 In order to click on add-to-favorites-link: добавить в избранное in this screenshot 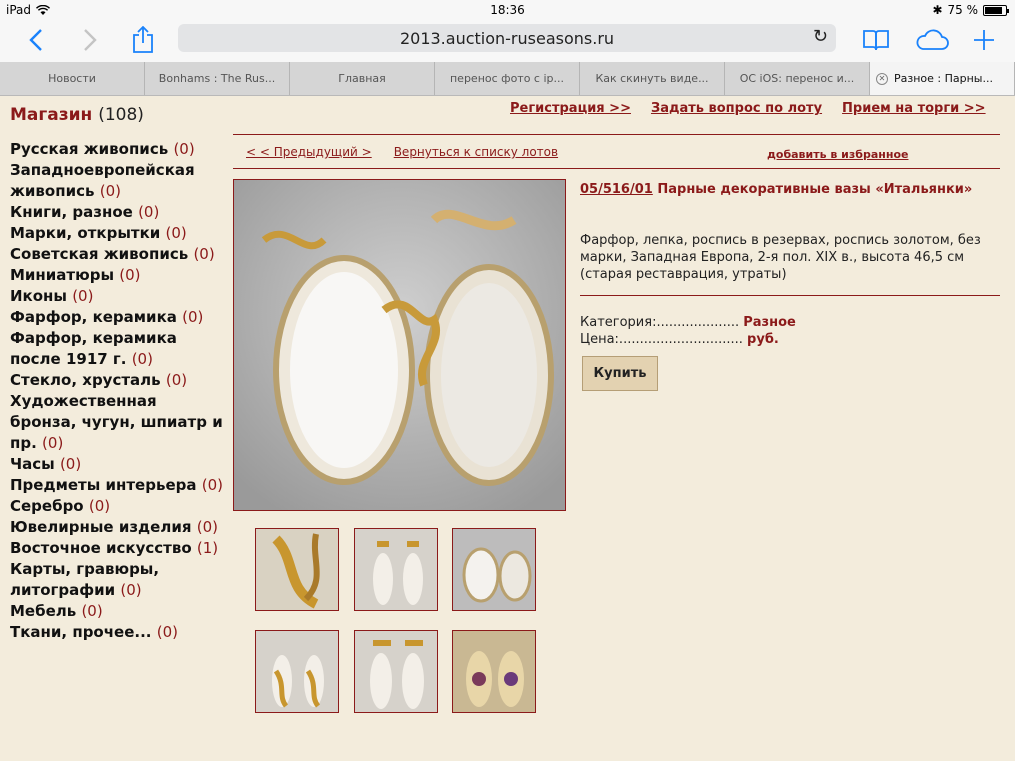, I will do `click(837, 154)`.